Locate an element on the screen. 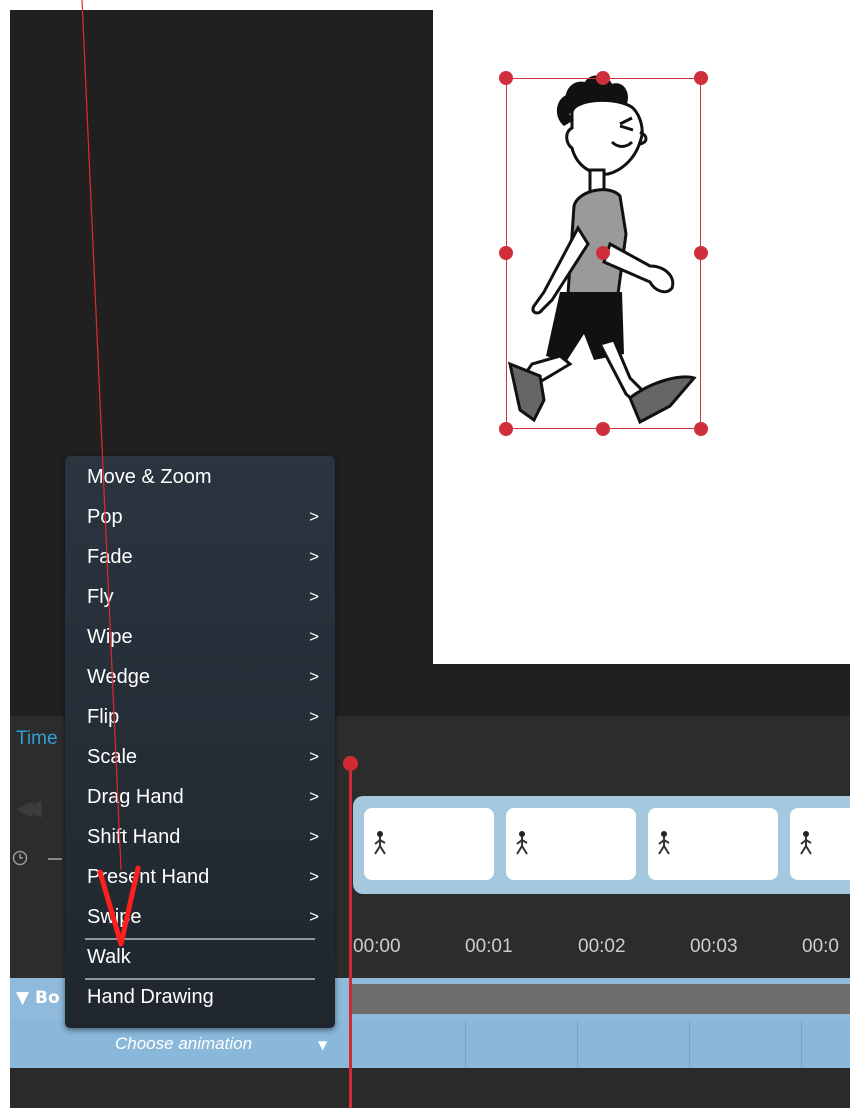 The height and width of the screenshot is (1108, 850). resize-handle-right is located at coordinates (701, 253).